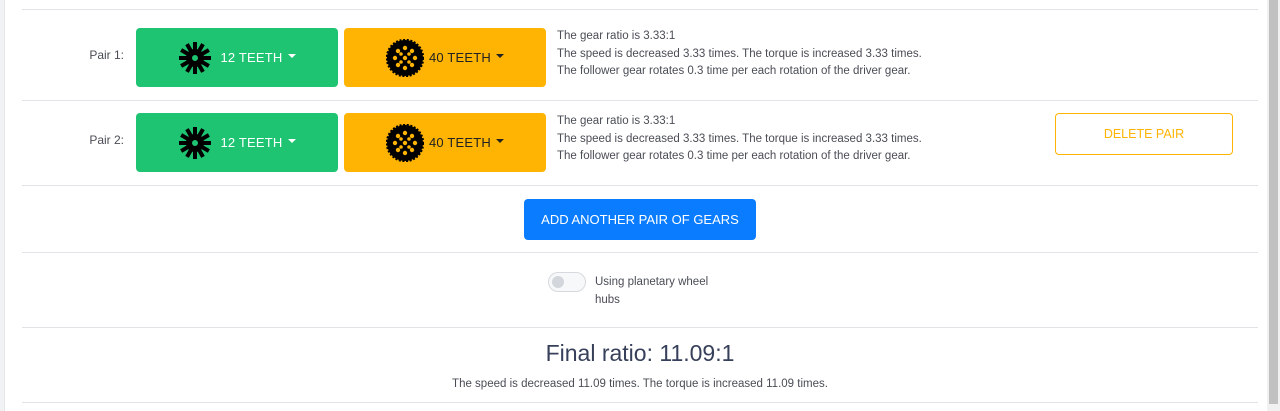 The width and height of the screenshot is (1280, 411). Describe the element at coordinates (652, 291) in the screenshot. I see `planetary-hubs-label: Using planetary wheel hubs` at that location.